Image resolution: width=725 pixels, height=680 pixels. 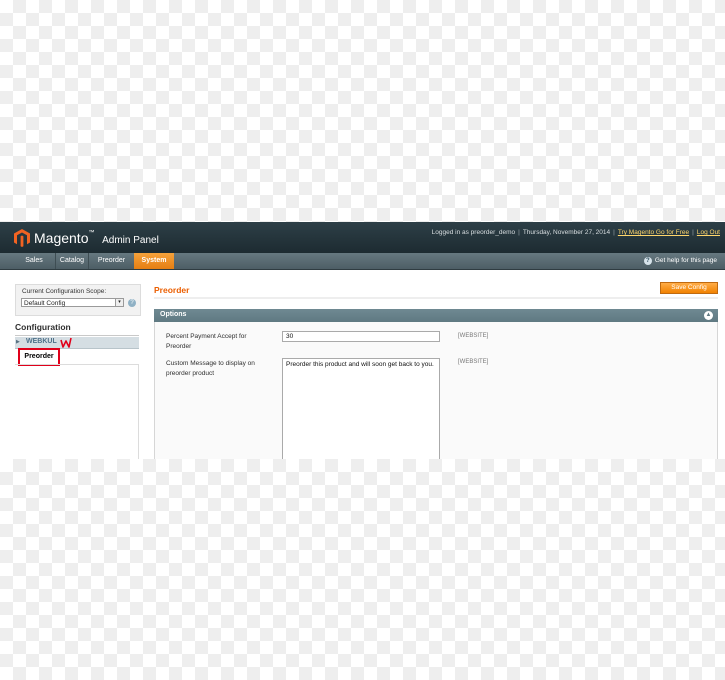 What do you see at coordinates (43, 327) in the screenshot?
I see `configuration-title: Configuration` at bounding box center [43, 327].